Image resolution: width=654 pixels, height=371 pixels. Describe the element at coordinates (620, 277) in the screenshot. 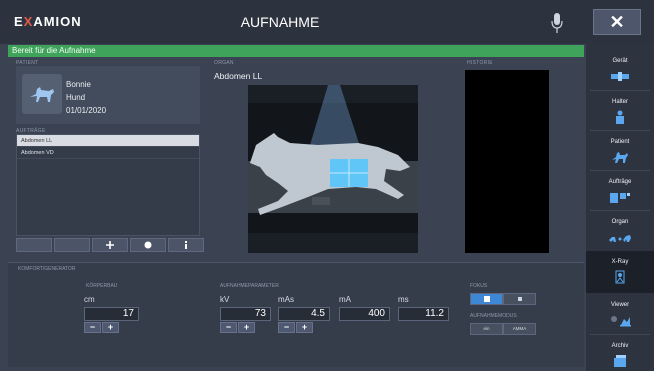

I see `xray-icon` at that location.